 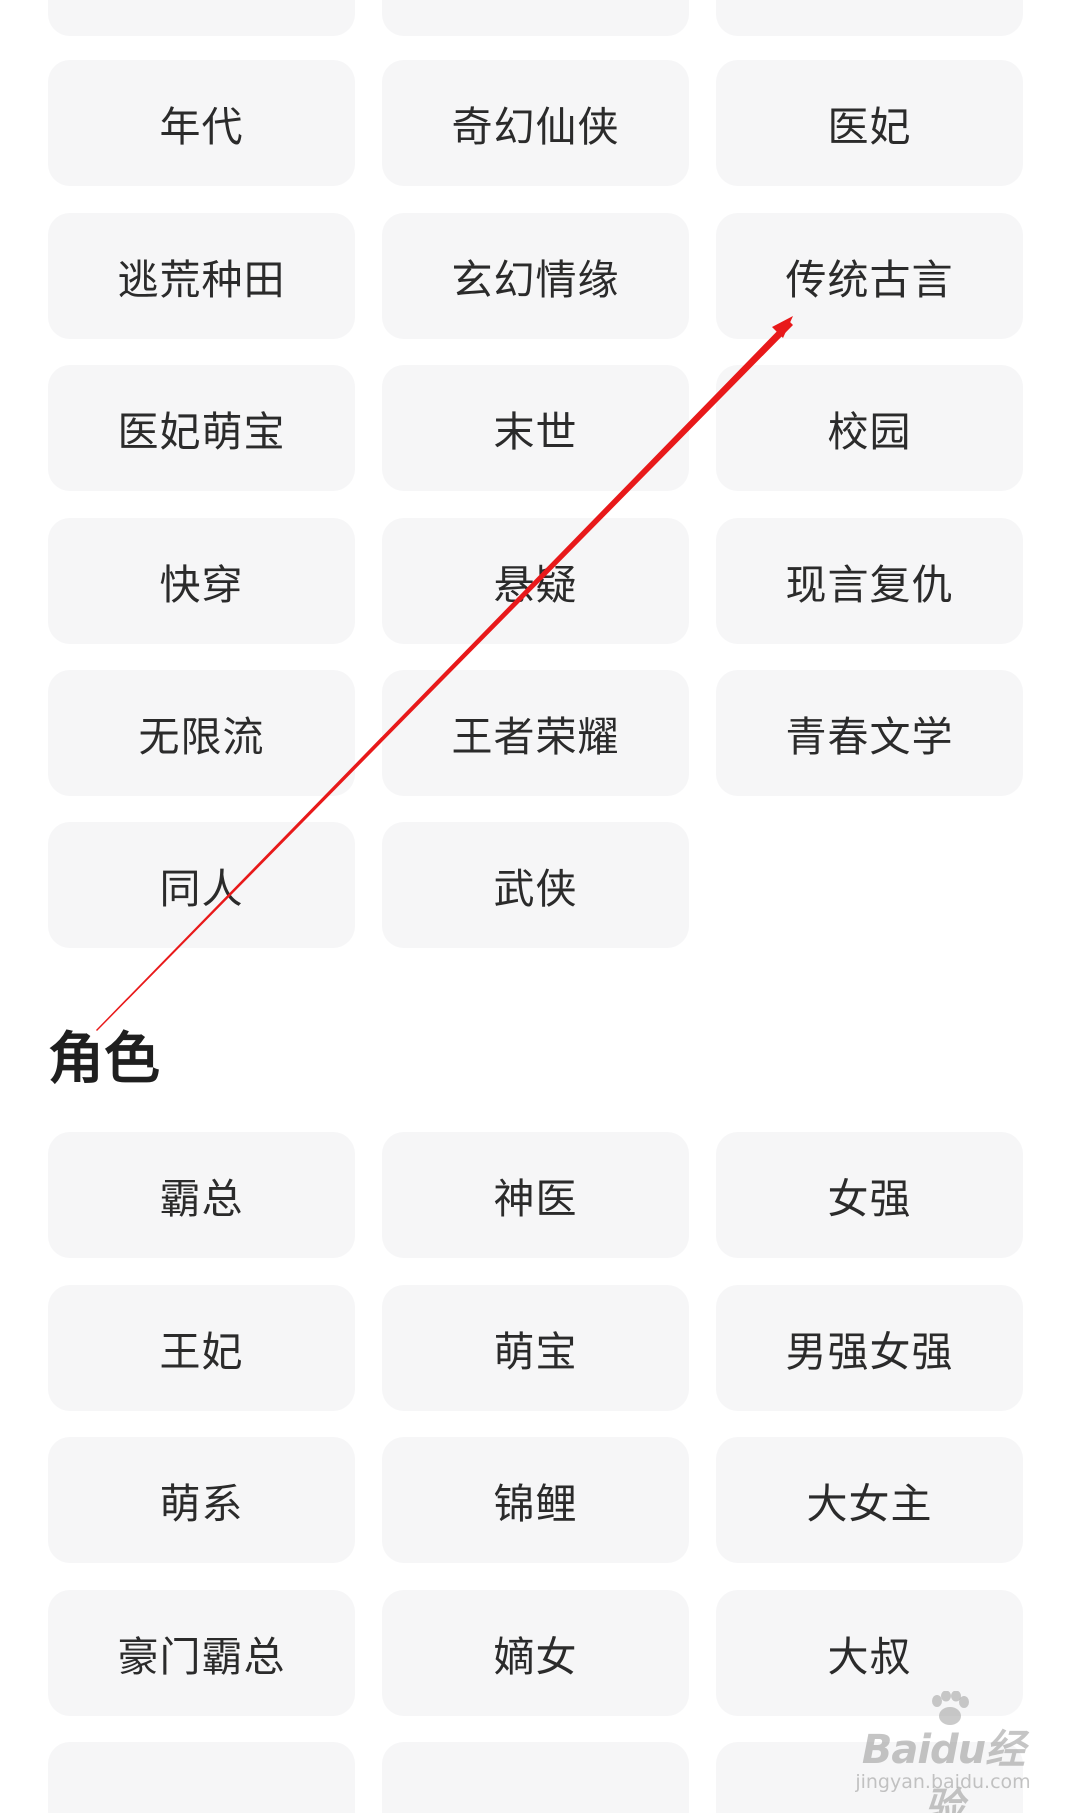 What do you see at coordinates (535, 581) in the screenshot?
I see `genre-tag: 悬疑` at bounding box center [535, 581].